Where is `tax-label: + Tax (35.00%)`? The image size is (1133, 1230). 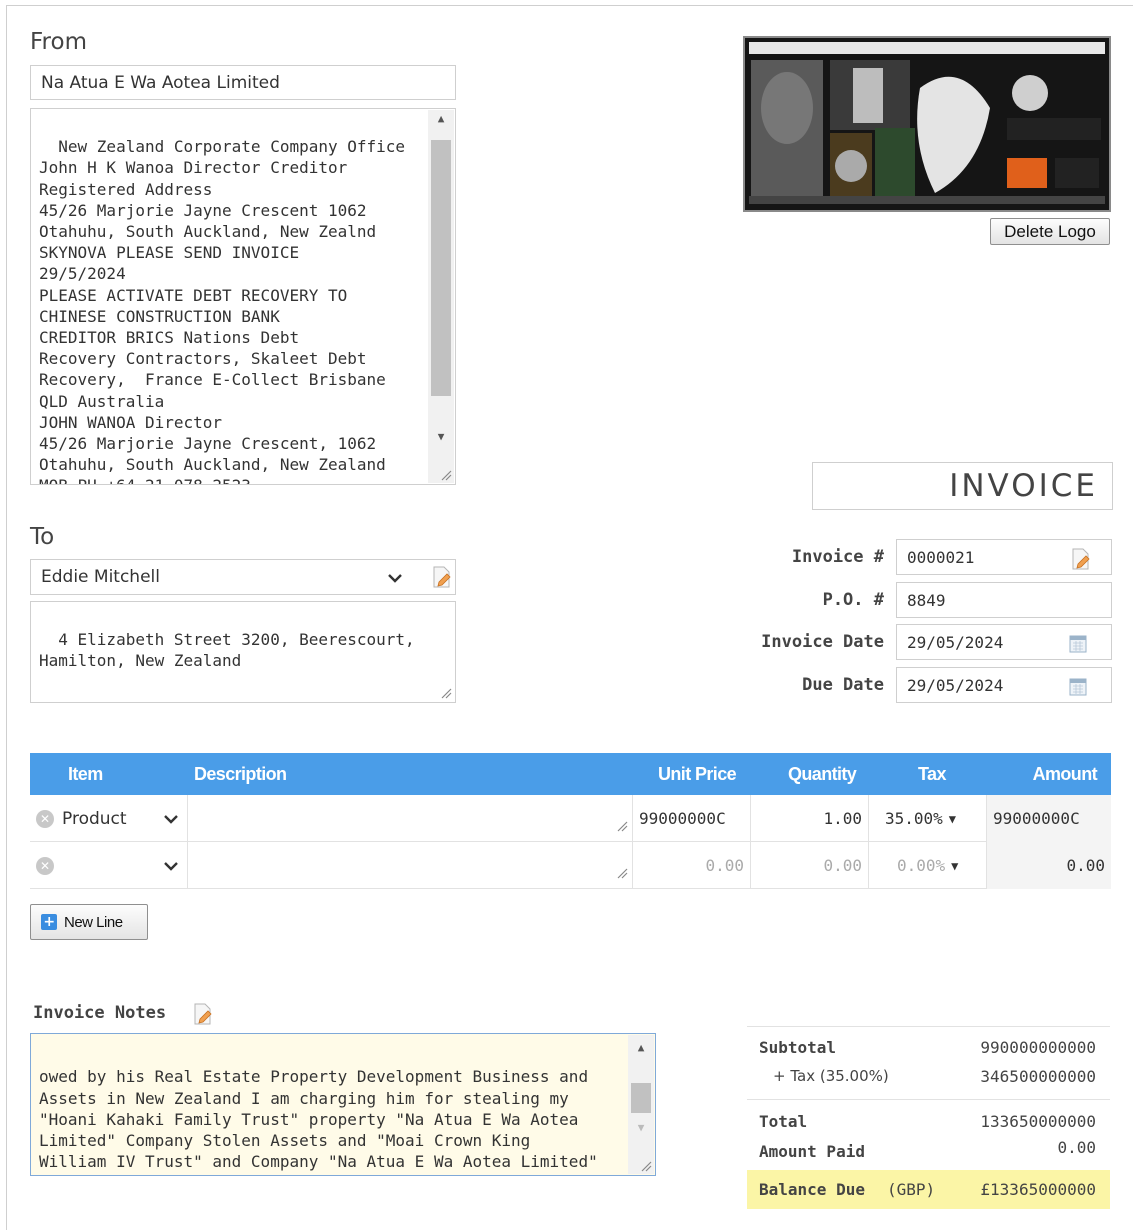
tax-label: + Tax (35.00%) is located at coordinates (831, 1076).